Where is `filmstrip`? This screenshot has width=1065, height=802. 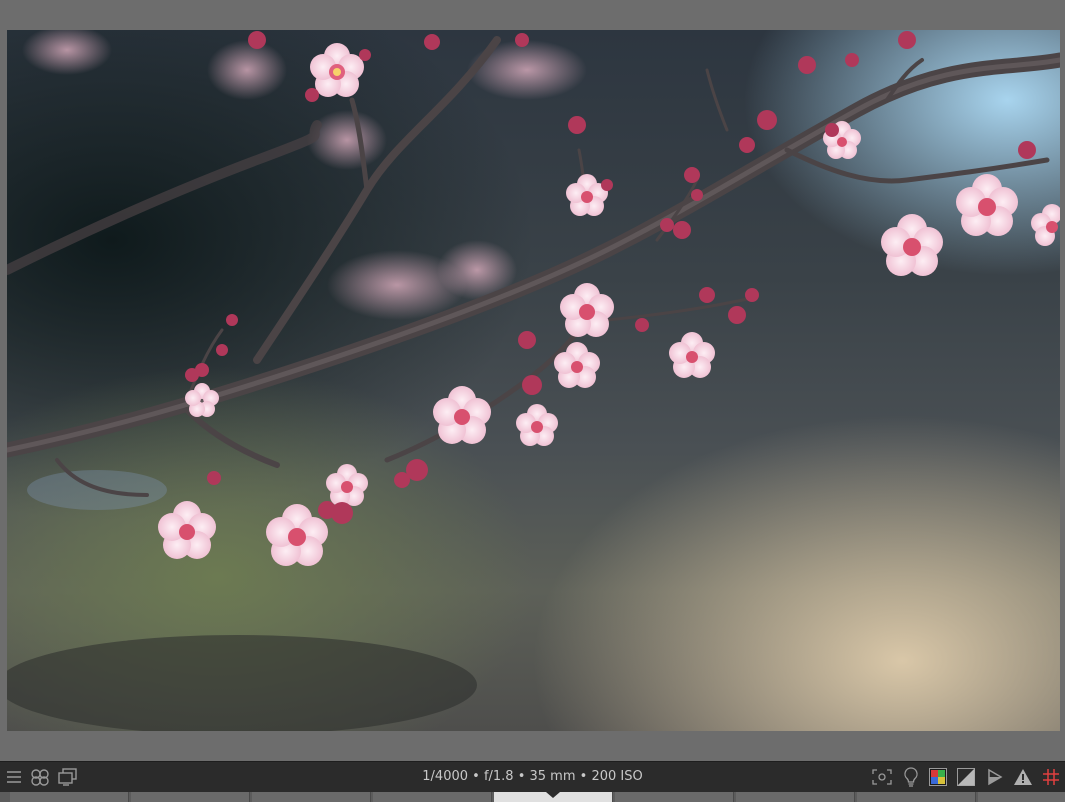
filmstrip is located at coordinates (532, 797).